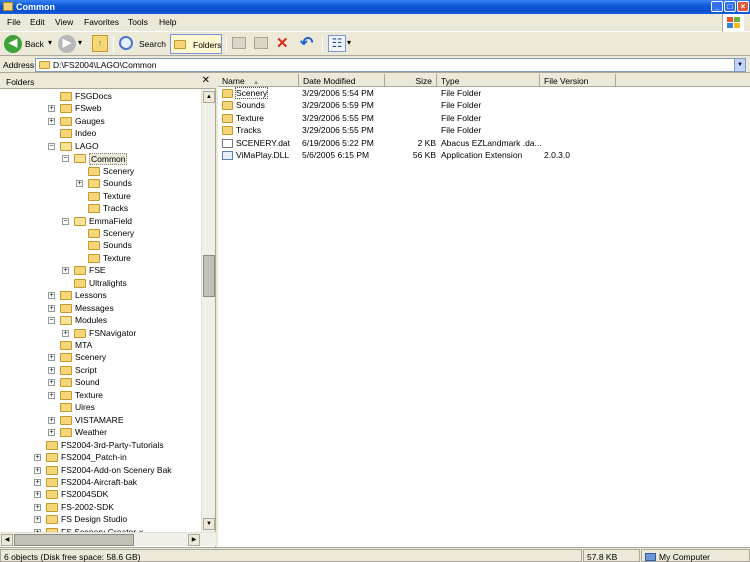  I want to click on tree-item: + Messages, so click(100, 309).